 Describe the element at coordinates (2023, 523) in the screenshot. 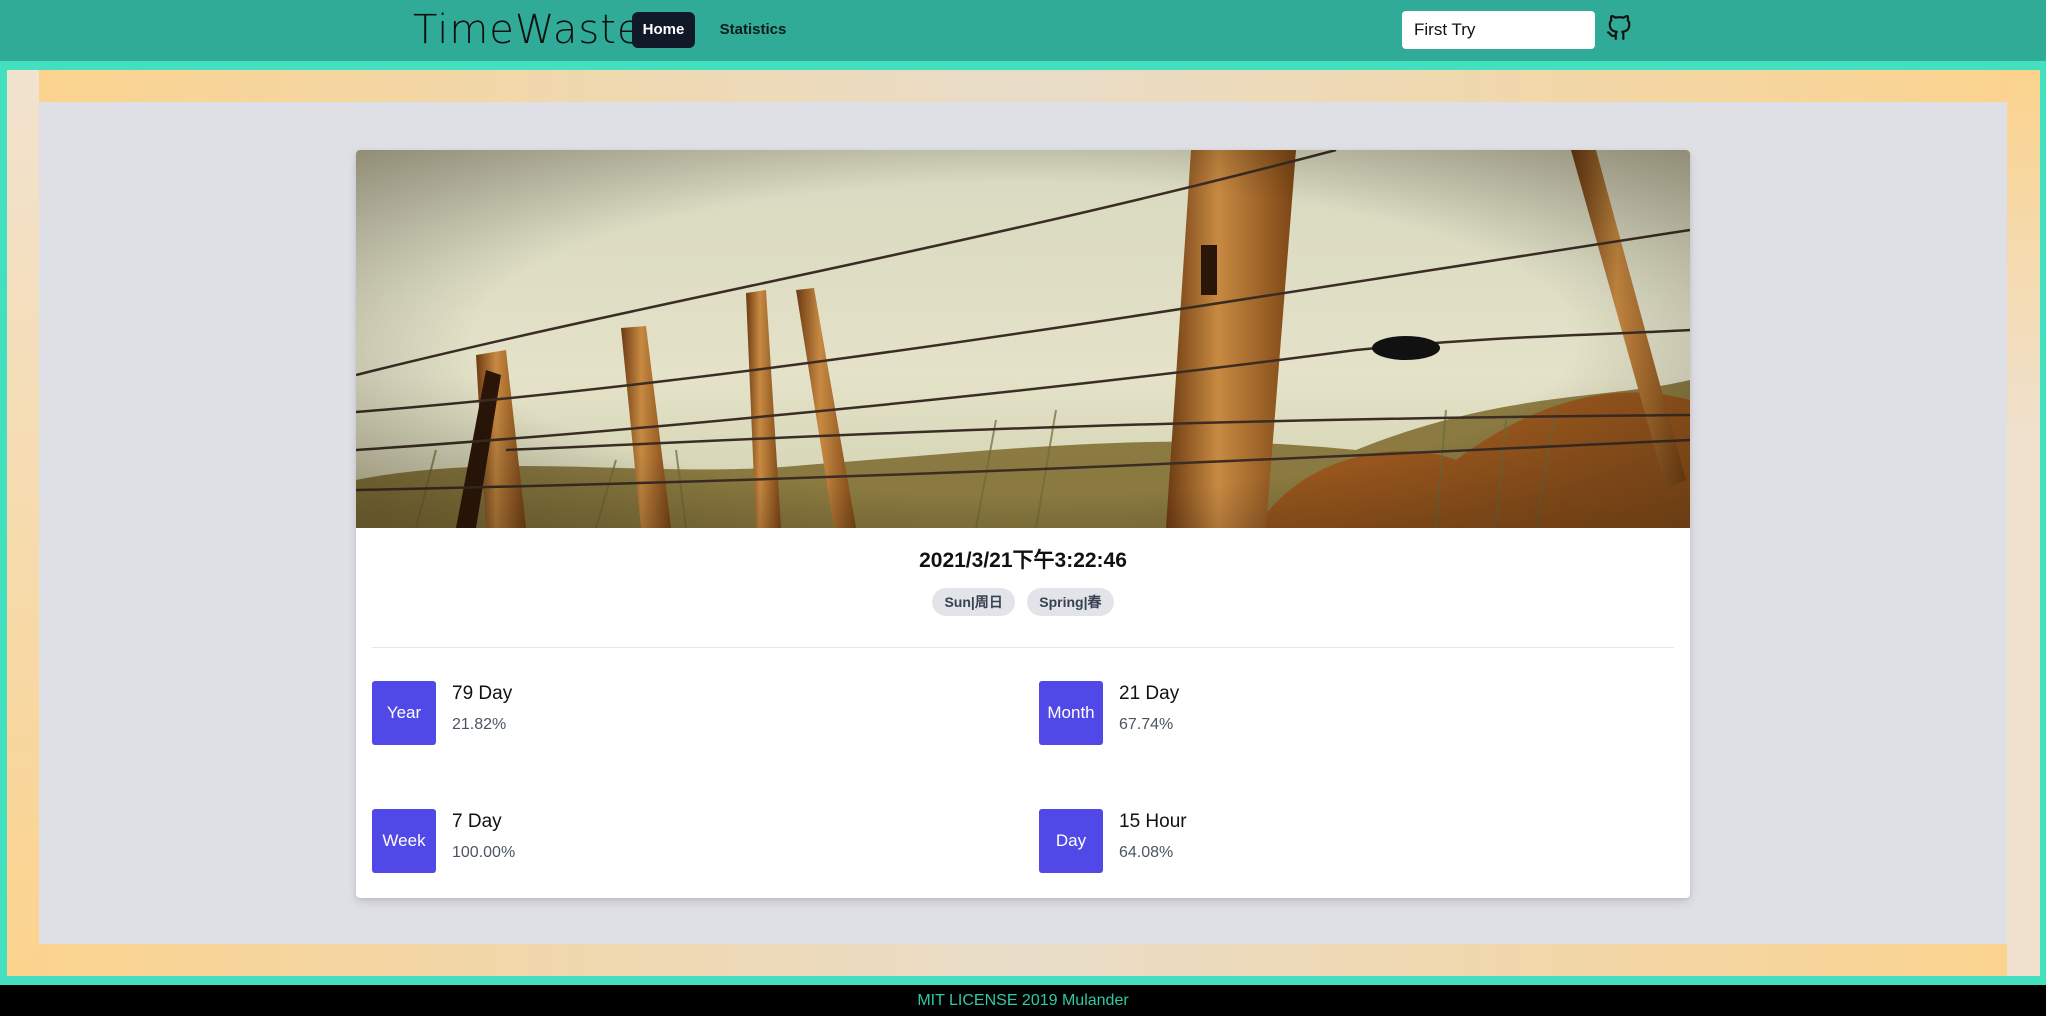

I see `frame-edge-right` at that location.